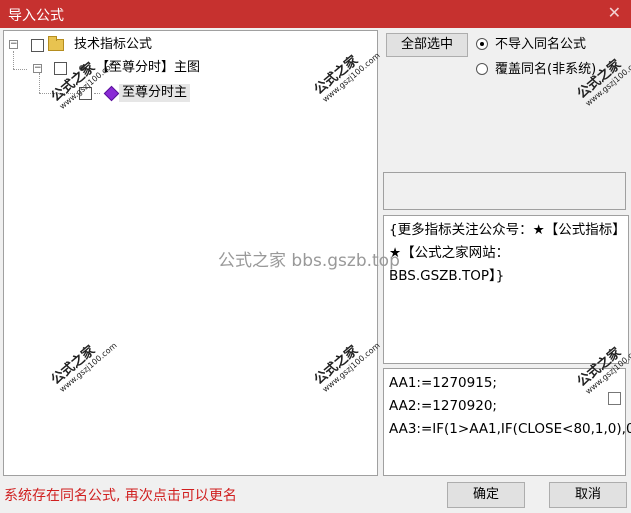  I want to click on cancel-button: 取消, so click(588, 495).